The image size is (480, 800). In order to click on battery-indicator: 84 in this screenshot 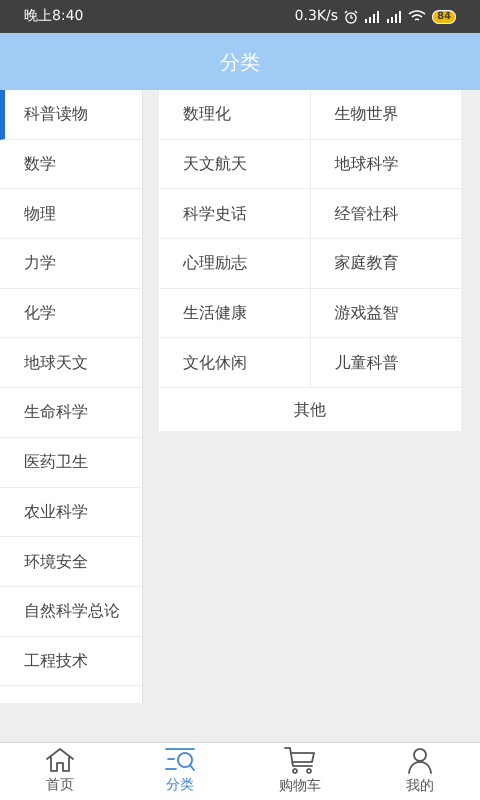, I will do `click(444, 17)`.